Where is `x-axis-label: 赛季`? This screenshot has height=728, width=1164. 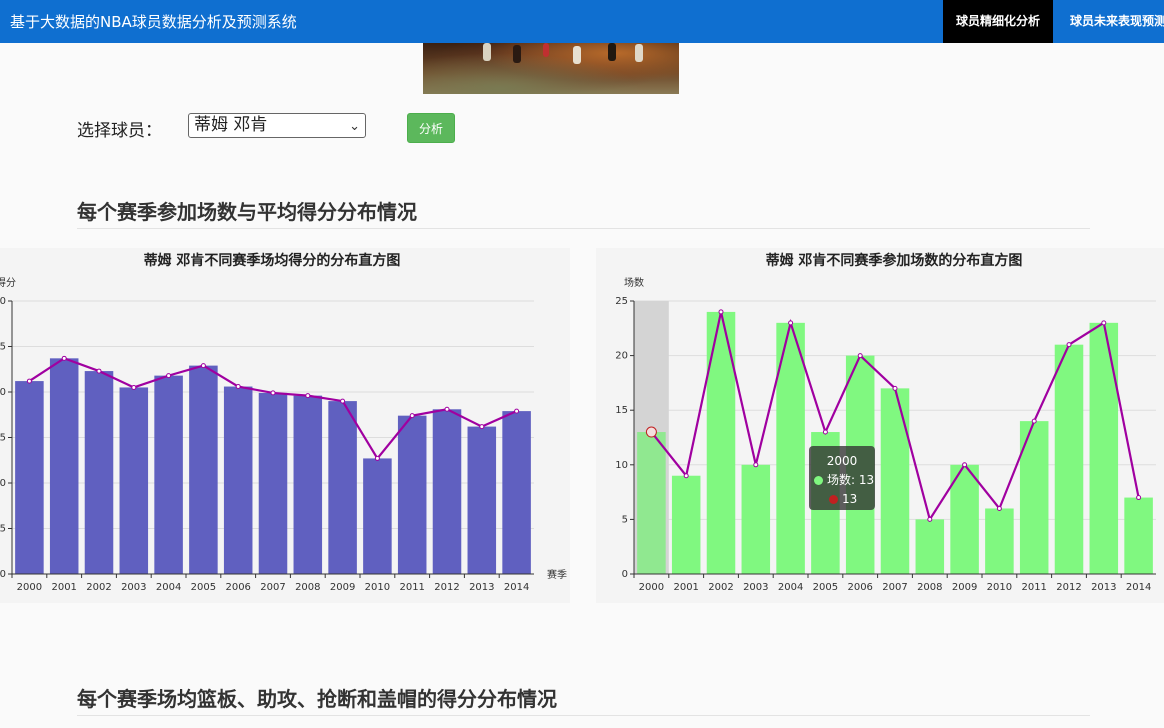
x-axis-label: 赛季 is located at coordinates (557, 574).